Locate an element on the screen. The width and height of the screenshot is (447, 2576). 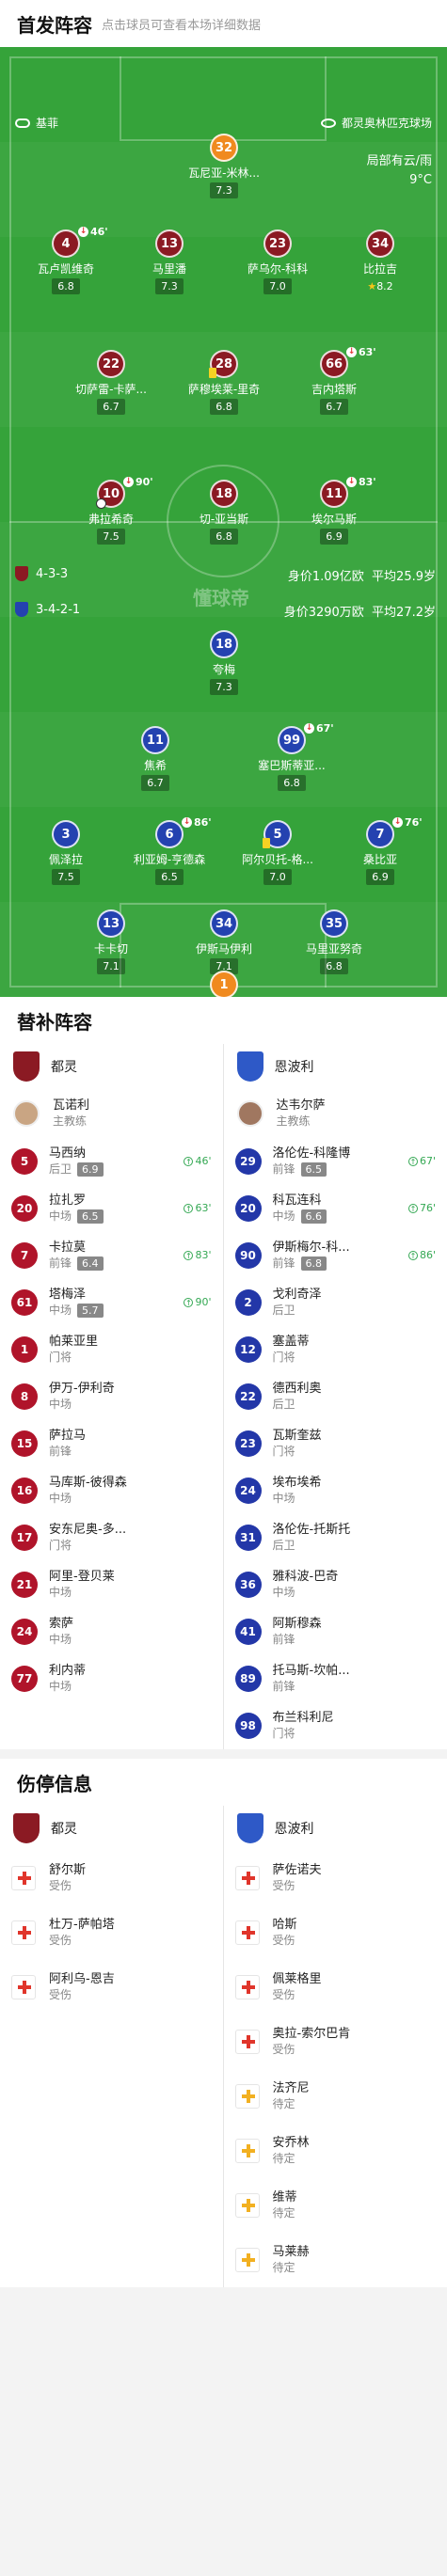
player-number: 89 is located at coordinates (248, 1679).